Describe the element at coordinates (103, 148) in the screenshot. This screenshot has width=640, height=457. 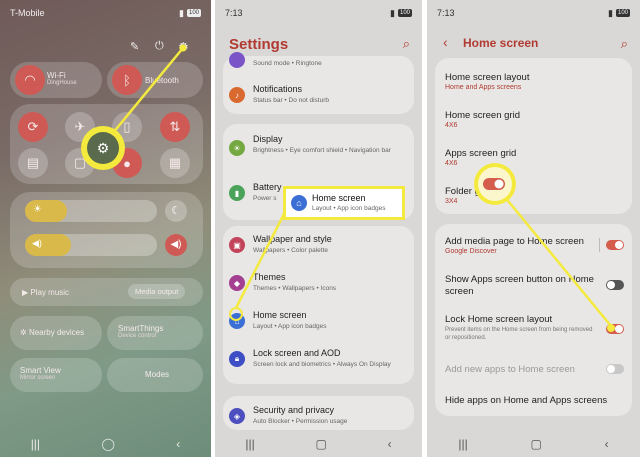
I see `settings-gear-large-icon: ⚙` at that location.